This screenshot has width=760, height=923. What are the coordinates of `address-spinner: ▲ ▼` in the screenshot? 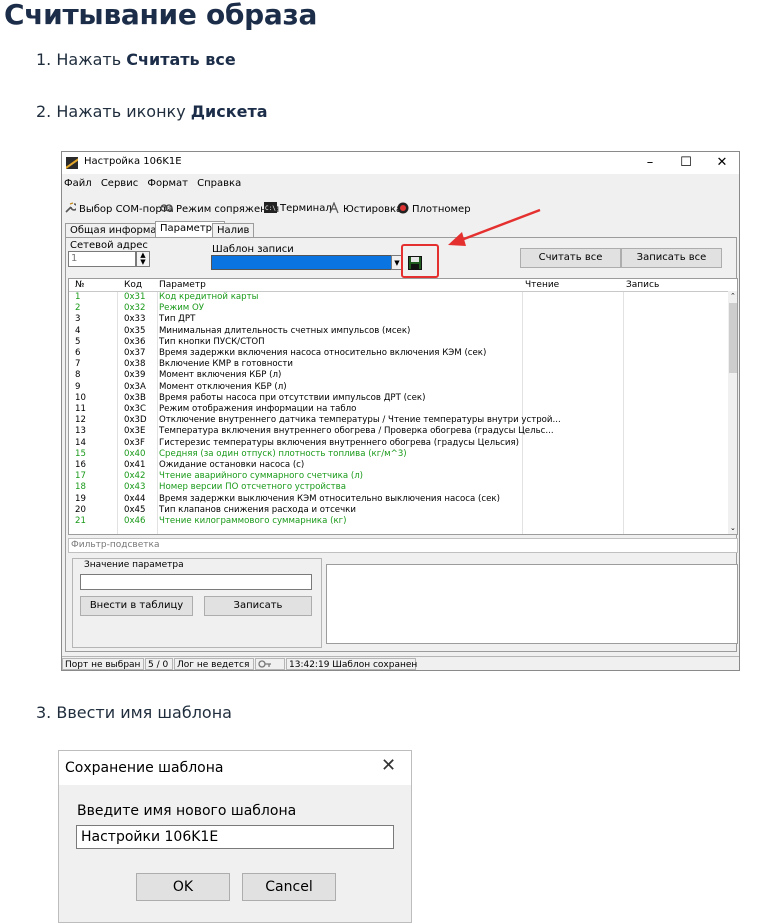 It's located at (143, 259).